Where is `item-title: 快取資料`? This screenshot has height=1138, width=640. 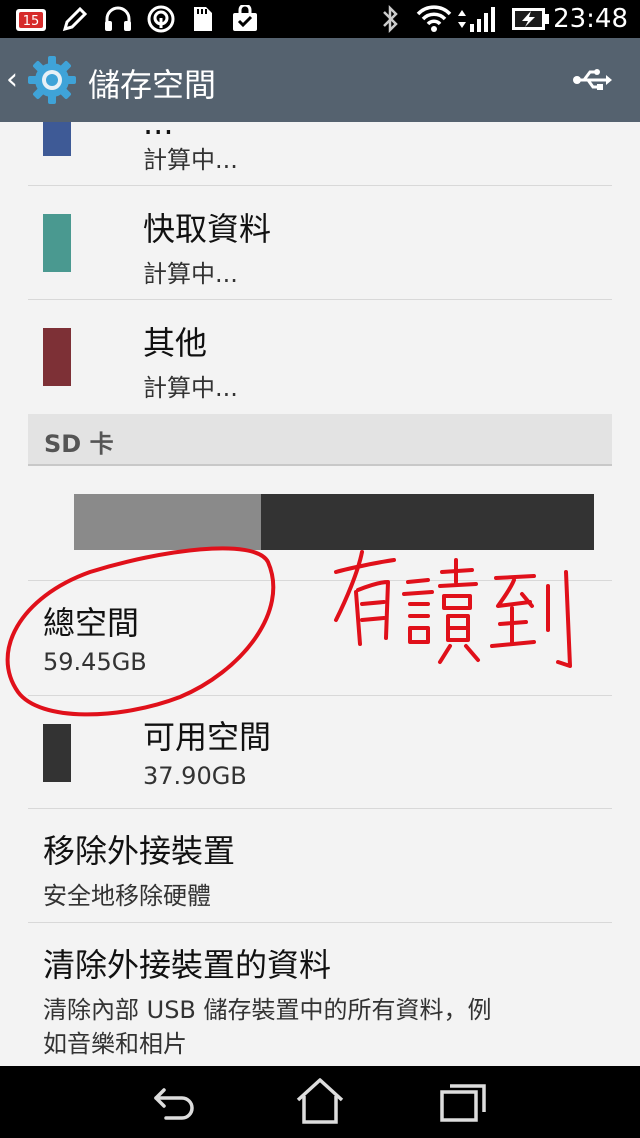 item-title: 快取資料 is located at coordinates (207, 229).